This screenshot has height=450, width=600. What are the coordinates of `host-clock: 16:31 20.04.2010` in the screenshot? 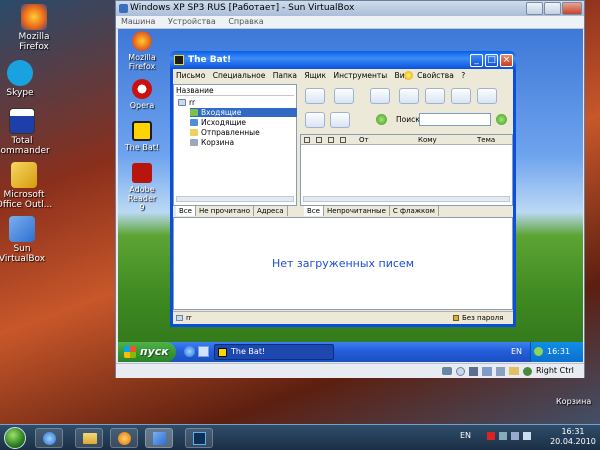 It's located at (573, 437).